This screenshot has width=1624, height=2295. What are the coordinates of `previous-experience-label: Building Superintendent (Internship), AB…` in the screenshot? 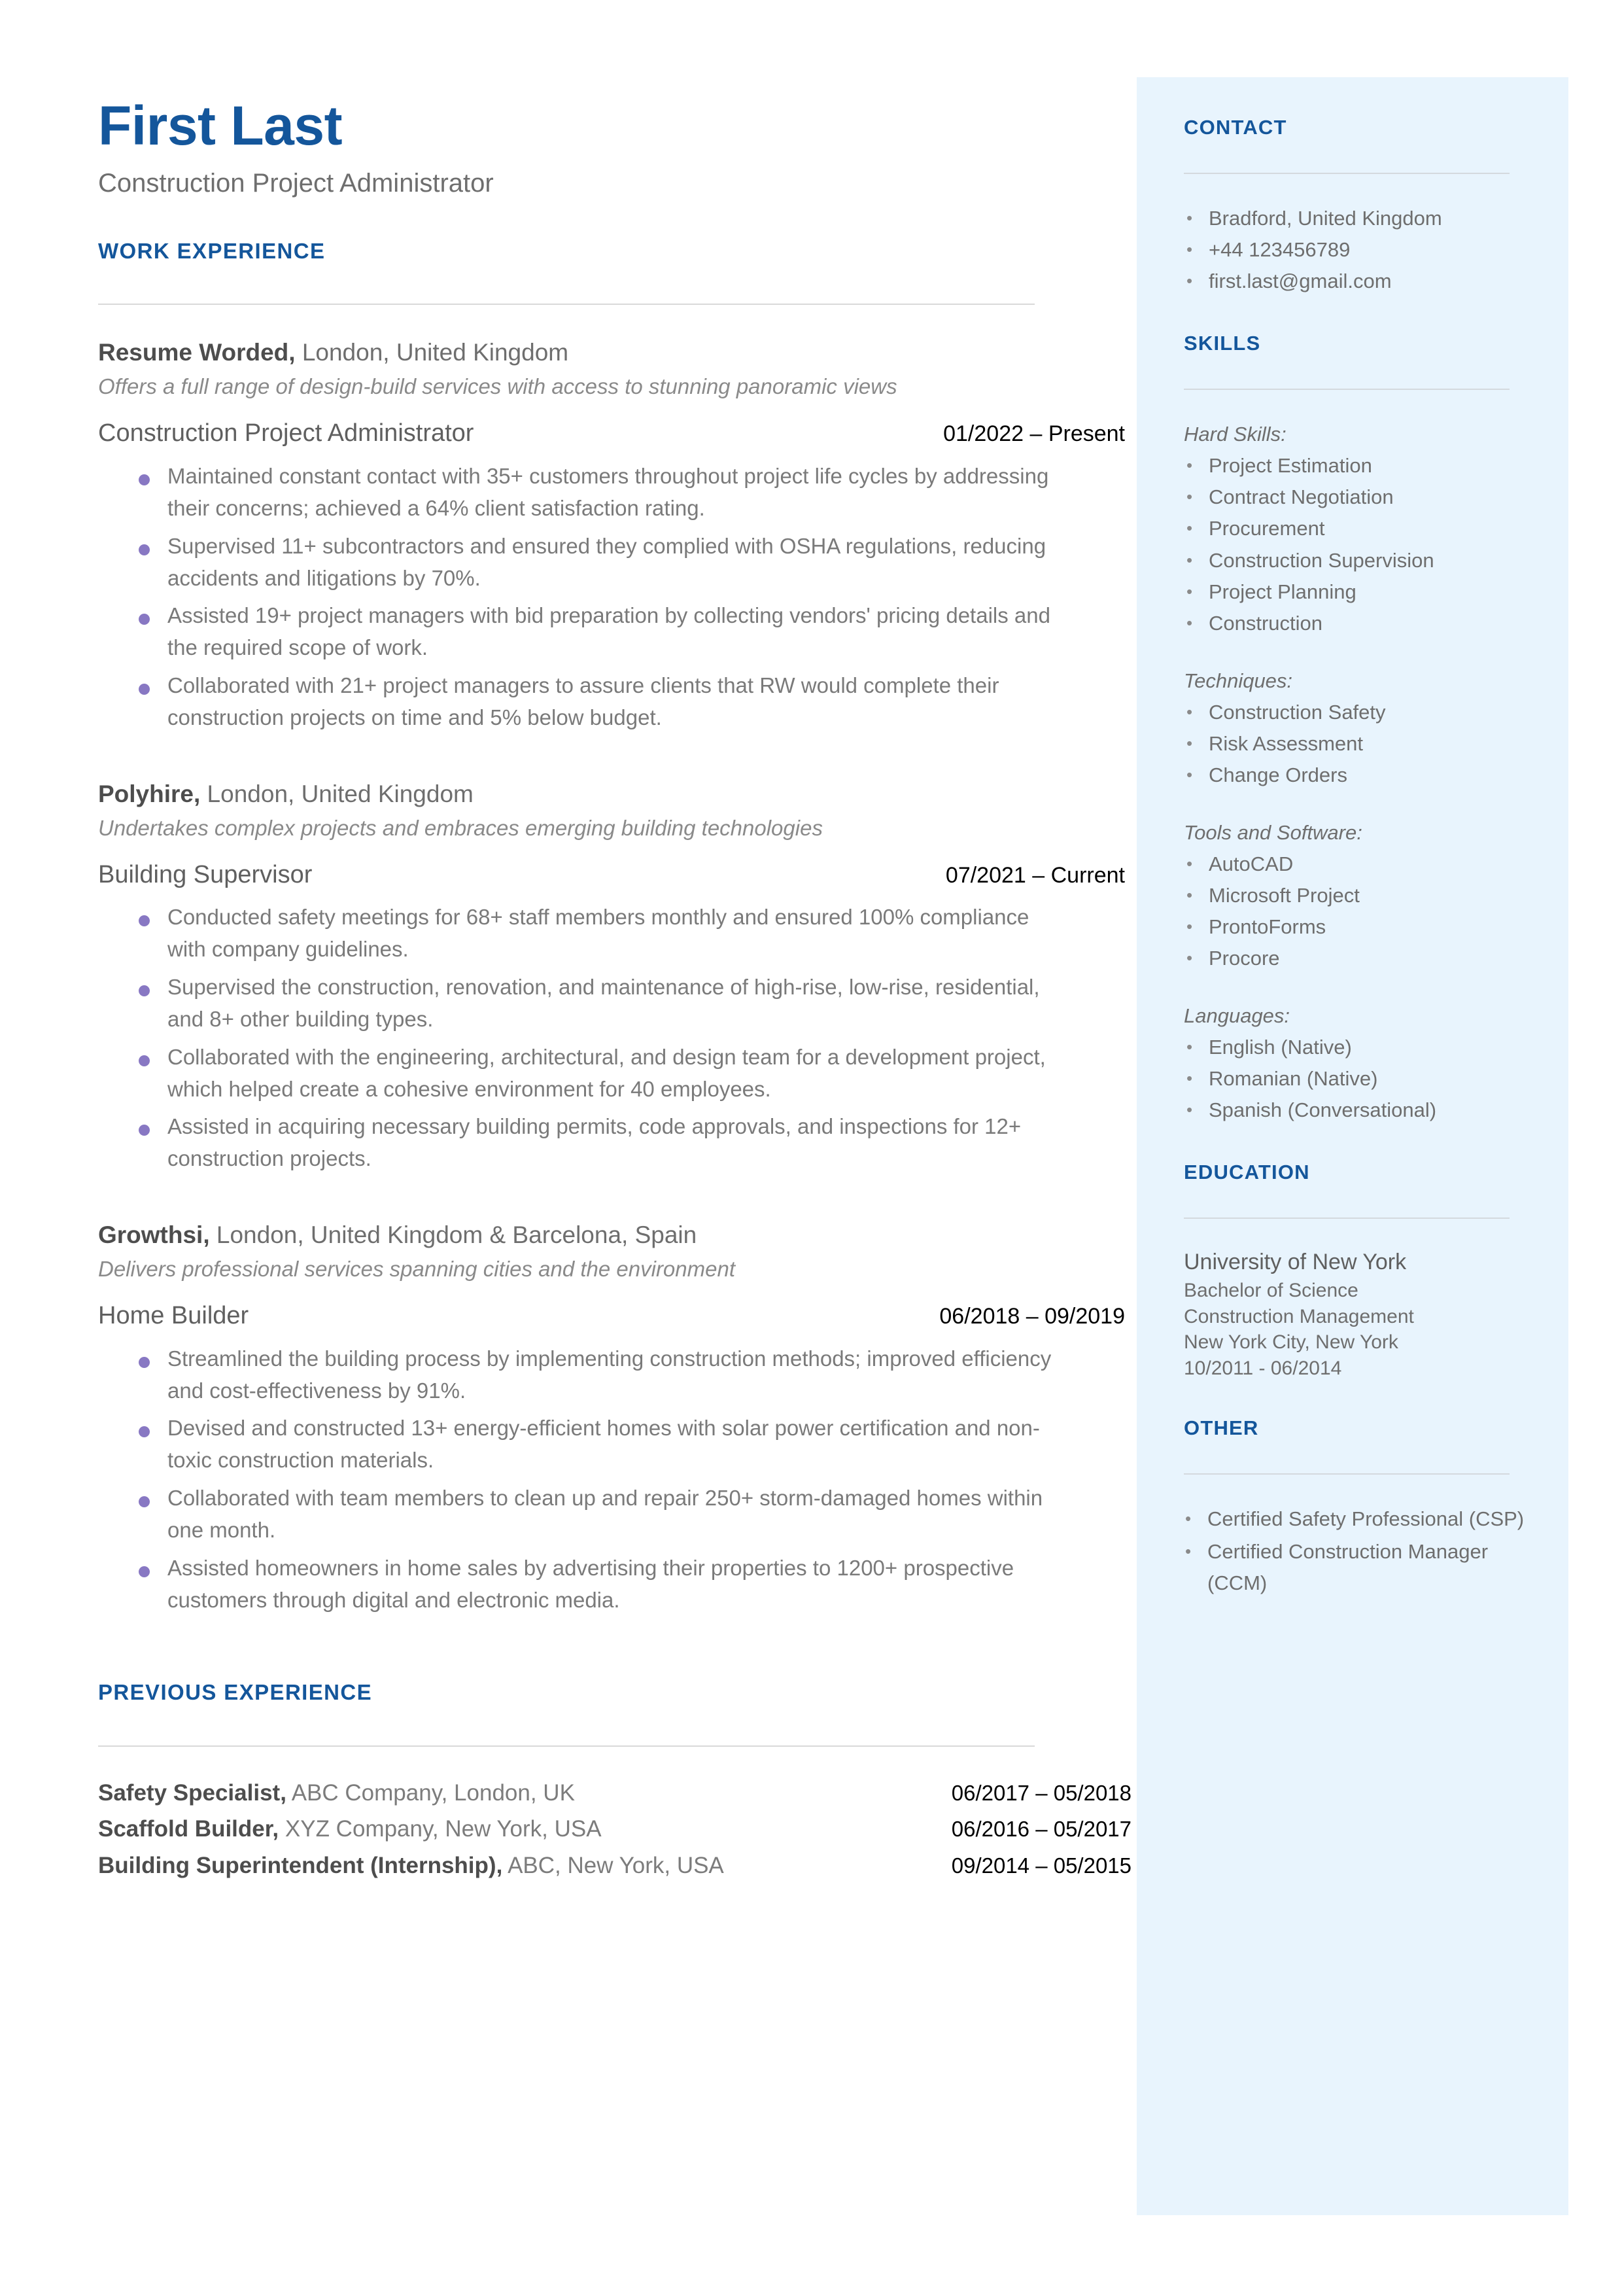 It's located at (411, 1866).